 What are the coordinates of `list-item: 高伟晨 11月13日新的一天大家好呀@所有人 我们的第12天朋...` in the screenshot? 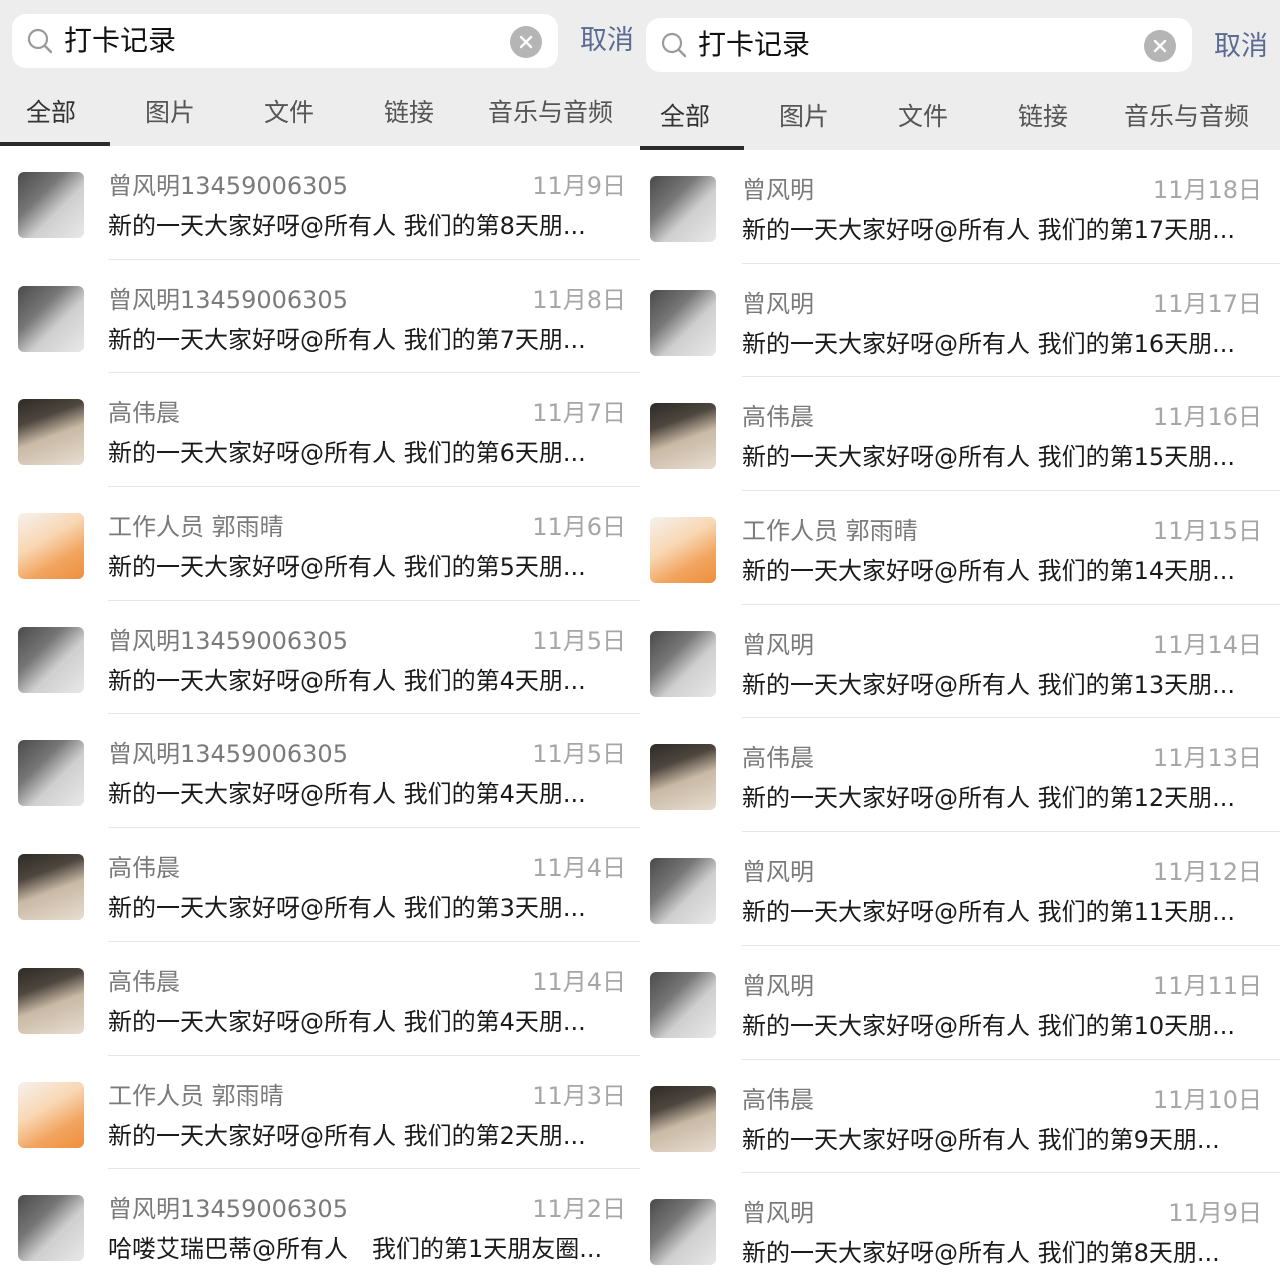 It's located at (960, 775).